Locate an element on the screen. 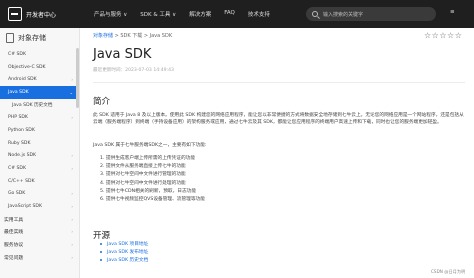 The width and height of the screenshot is (474, 278). main-nav: 产品与服务 ∨ SDK & 工具 ∨ 解决方案 FAQ 技术支持 is located at coordinates (188, 14).